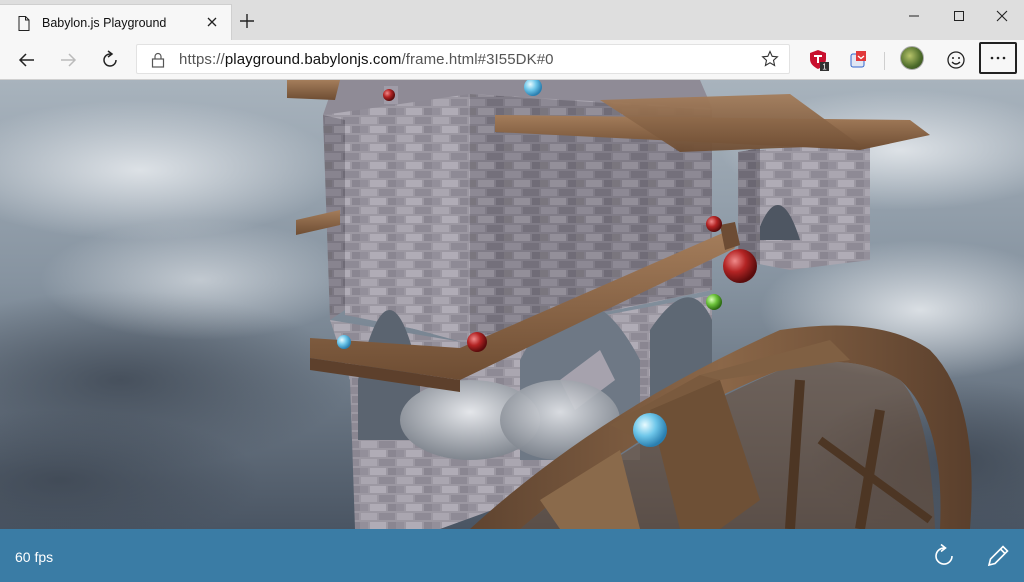 This screenshot has width=1024, height=582. I want to click on page-icon, so click(24, 23).